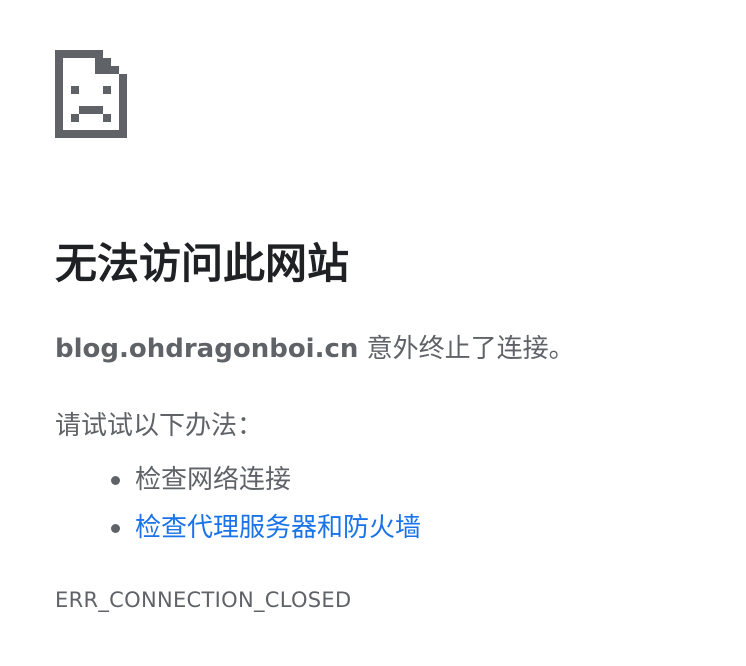 This screenshot has height=666, width=746. I want to click on check-proxy-firewall-link: 检查代理服务器和防火墙, so click(278, 528).